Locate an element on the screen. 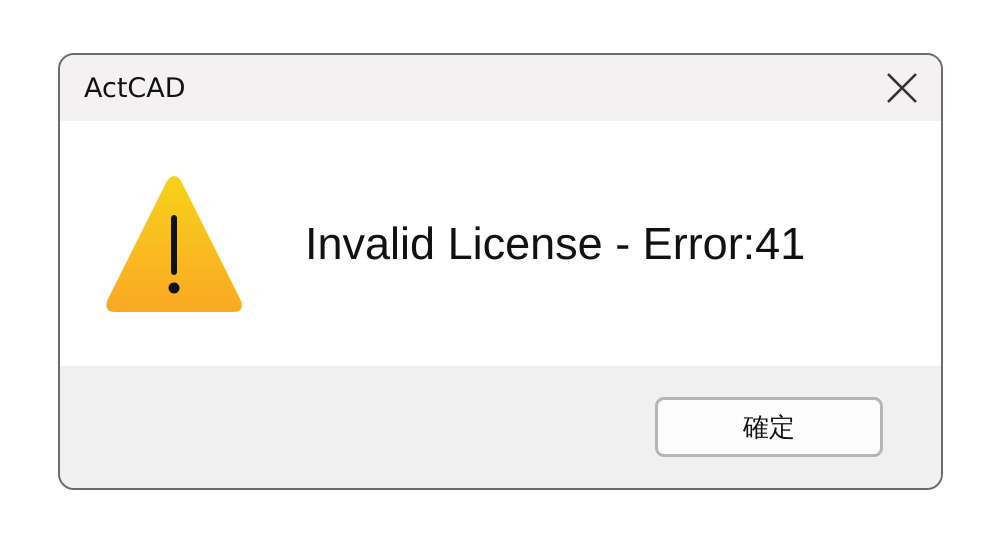 Image resolution: width=1000 pixels, height=542 pixels. window-title: ActCAD is located at coordinates (135, 88).